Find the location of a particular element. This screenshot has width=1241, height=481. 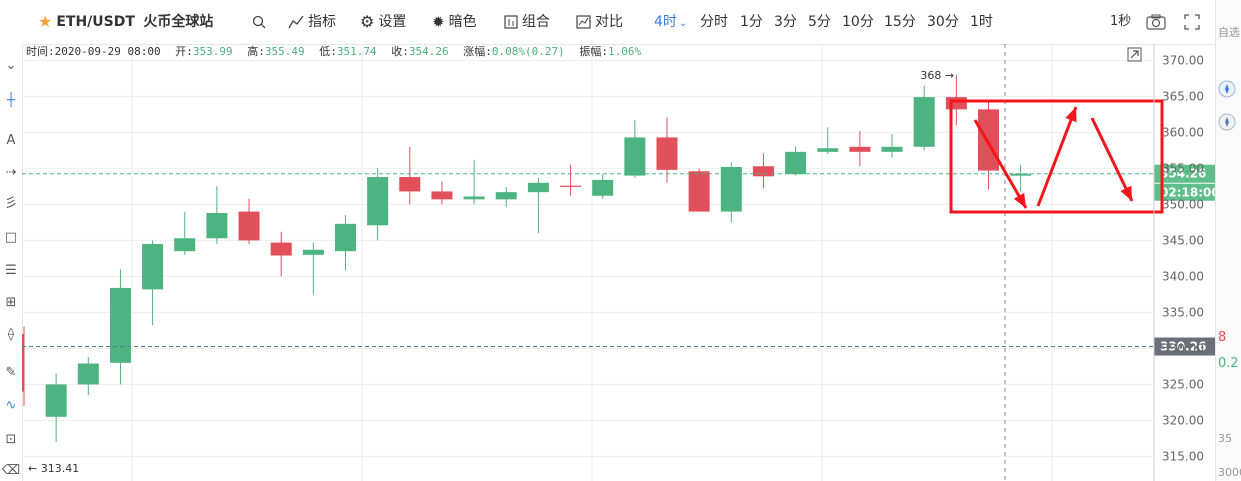

interval-5m: 5分 is located at coordinates (819, 22).